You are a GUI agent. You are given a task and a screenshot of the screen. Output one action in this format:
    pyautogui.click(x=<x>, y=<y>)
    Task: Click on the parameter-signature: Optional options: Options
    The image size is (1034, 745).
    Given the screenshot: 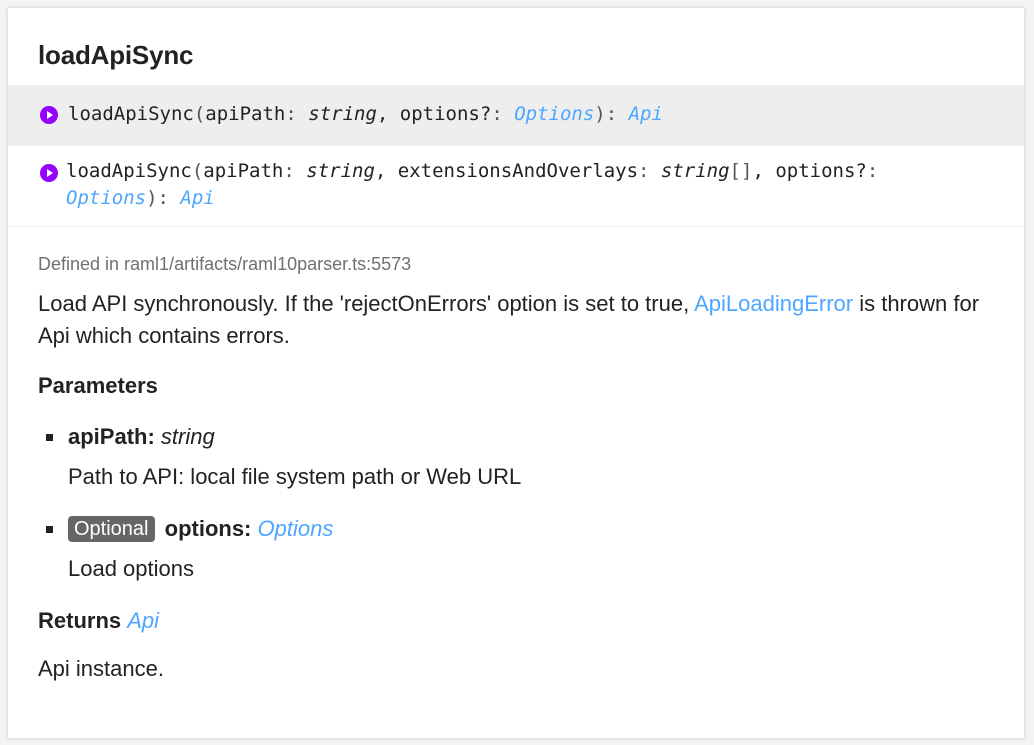 What is the action you would take?
    pyautogui.click(x=531, y=529)
    